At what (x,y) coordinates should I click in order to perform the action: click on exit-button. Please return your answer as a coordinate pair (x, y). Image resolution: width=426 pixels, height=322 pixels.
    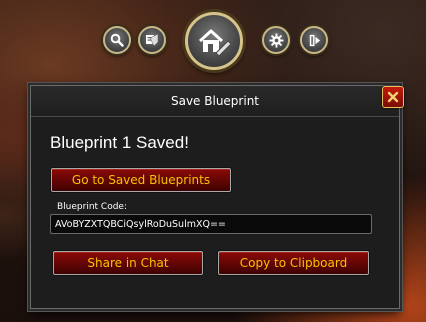
    Looking at the image, I should click on (314, 40).